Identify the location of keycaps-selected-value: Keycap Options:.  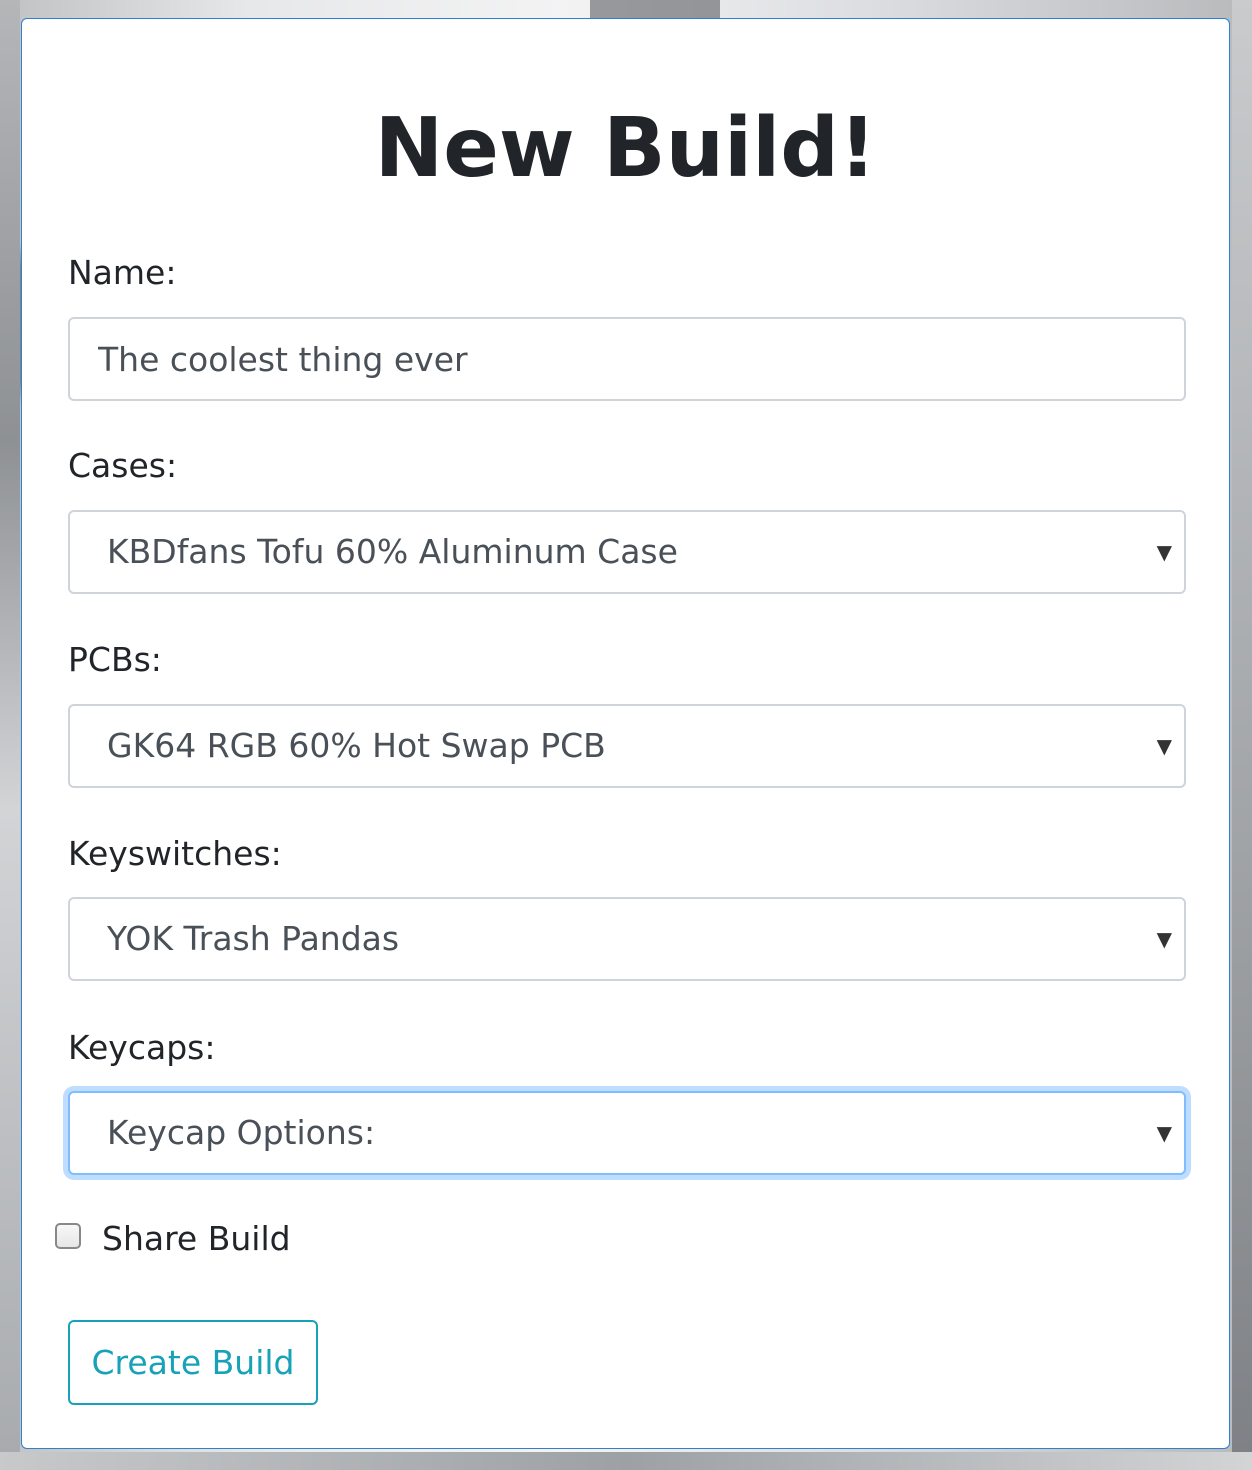
(241, 1132).